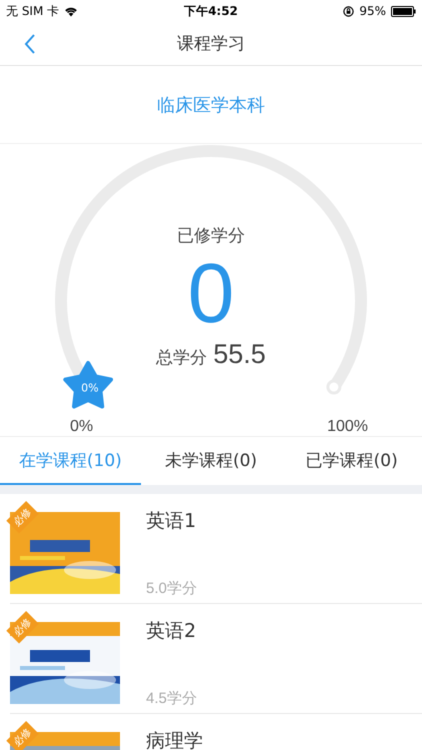  Describe the element at coordinates (171, 521) in the screenshot. I see `course-title: 英语1` at that location.